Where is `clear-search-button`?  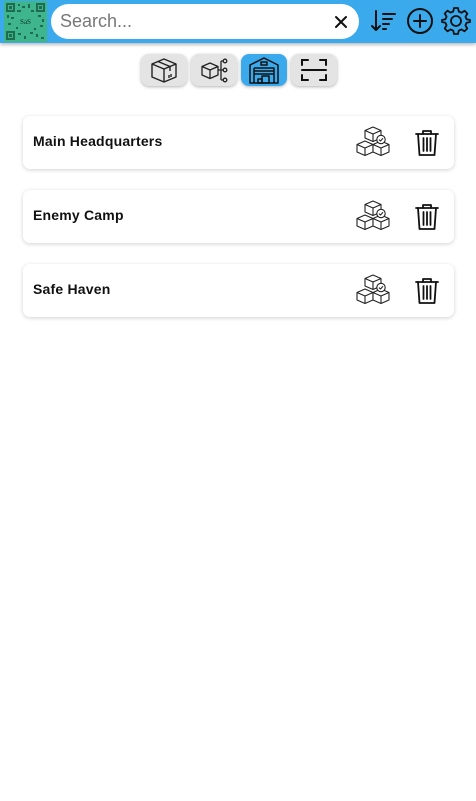 clear-search-button is located at coordinates (341, 22).